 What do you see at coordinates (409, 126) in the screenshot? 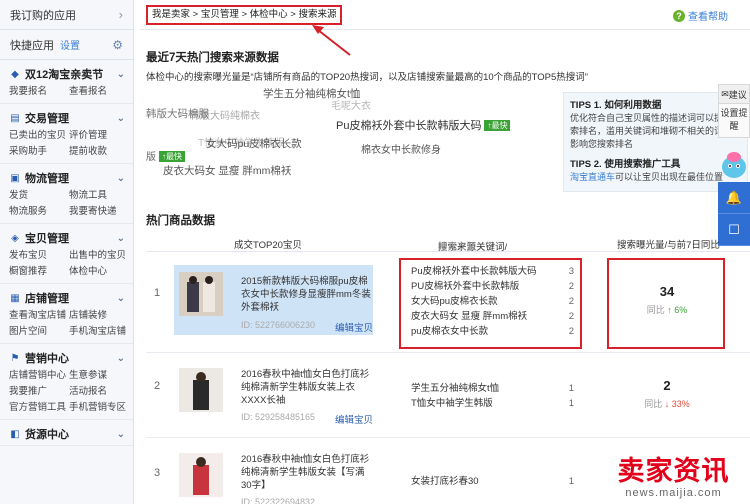
I see `keyword-label: Pu皮棉袄外套中长款韩版大码` at bounding box center [409, 126].